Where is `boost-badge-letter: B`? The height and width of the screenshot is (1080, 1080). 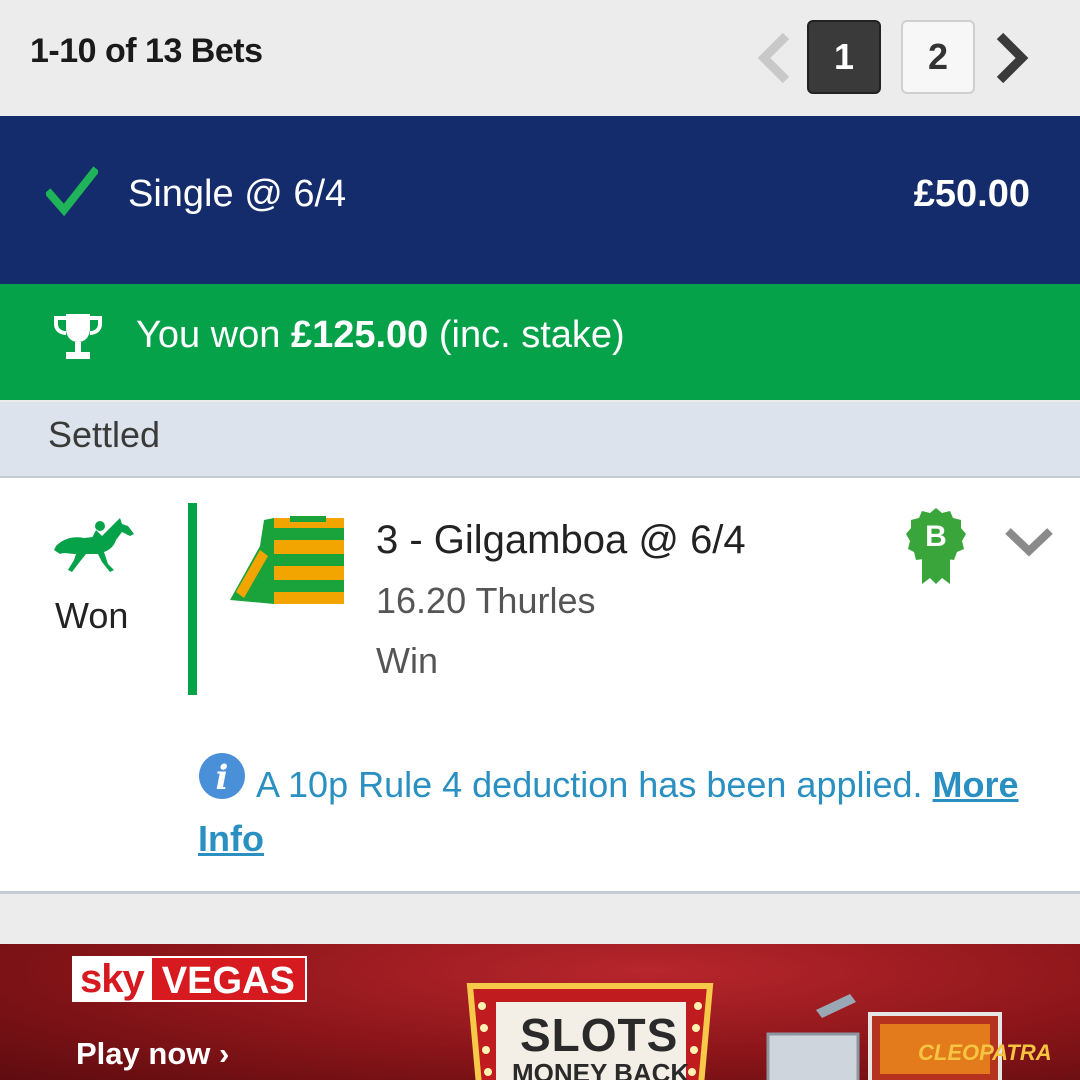
boost-badge-letter: B is located at coordinates (936, 536).